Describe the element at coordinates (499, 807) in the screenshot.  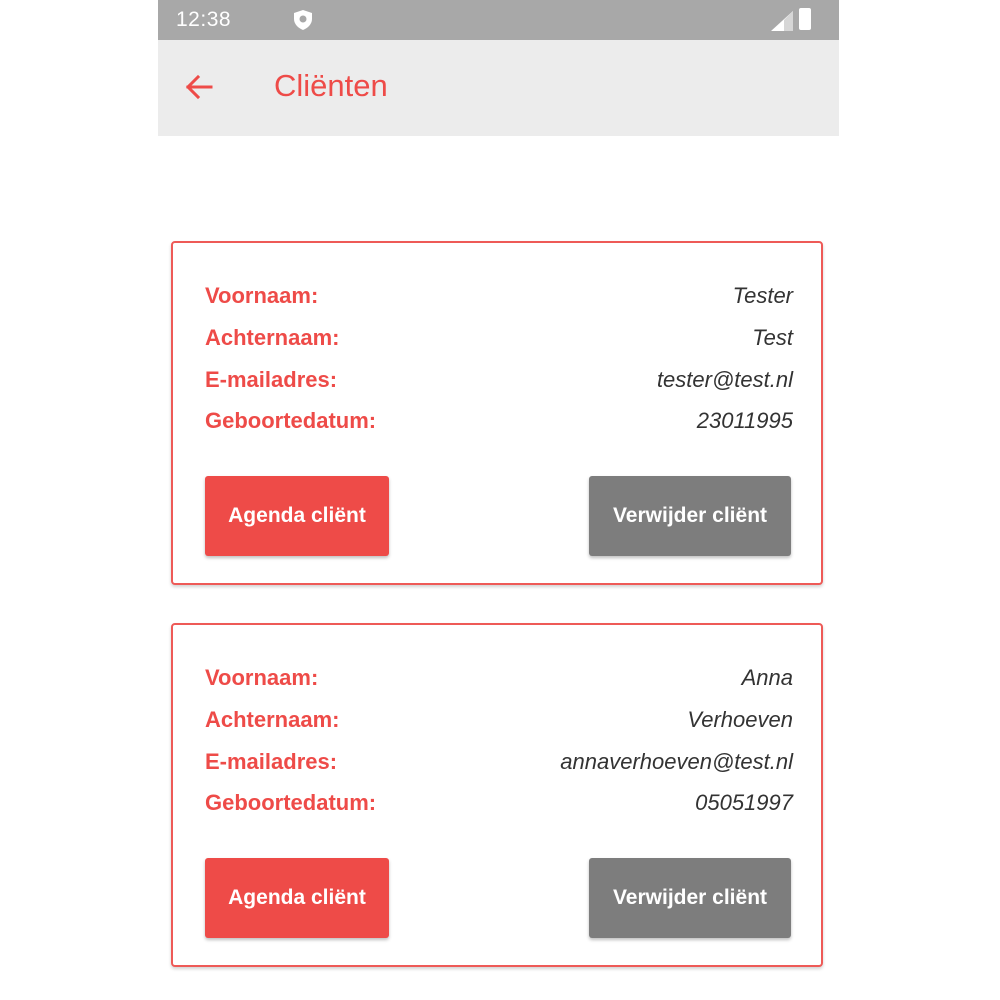
I see `birth-date-row: Geboortedatum: 05051997` at that location.